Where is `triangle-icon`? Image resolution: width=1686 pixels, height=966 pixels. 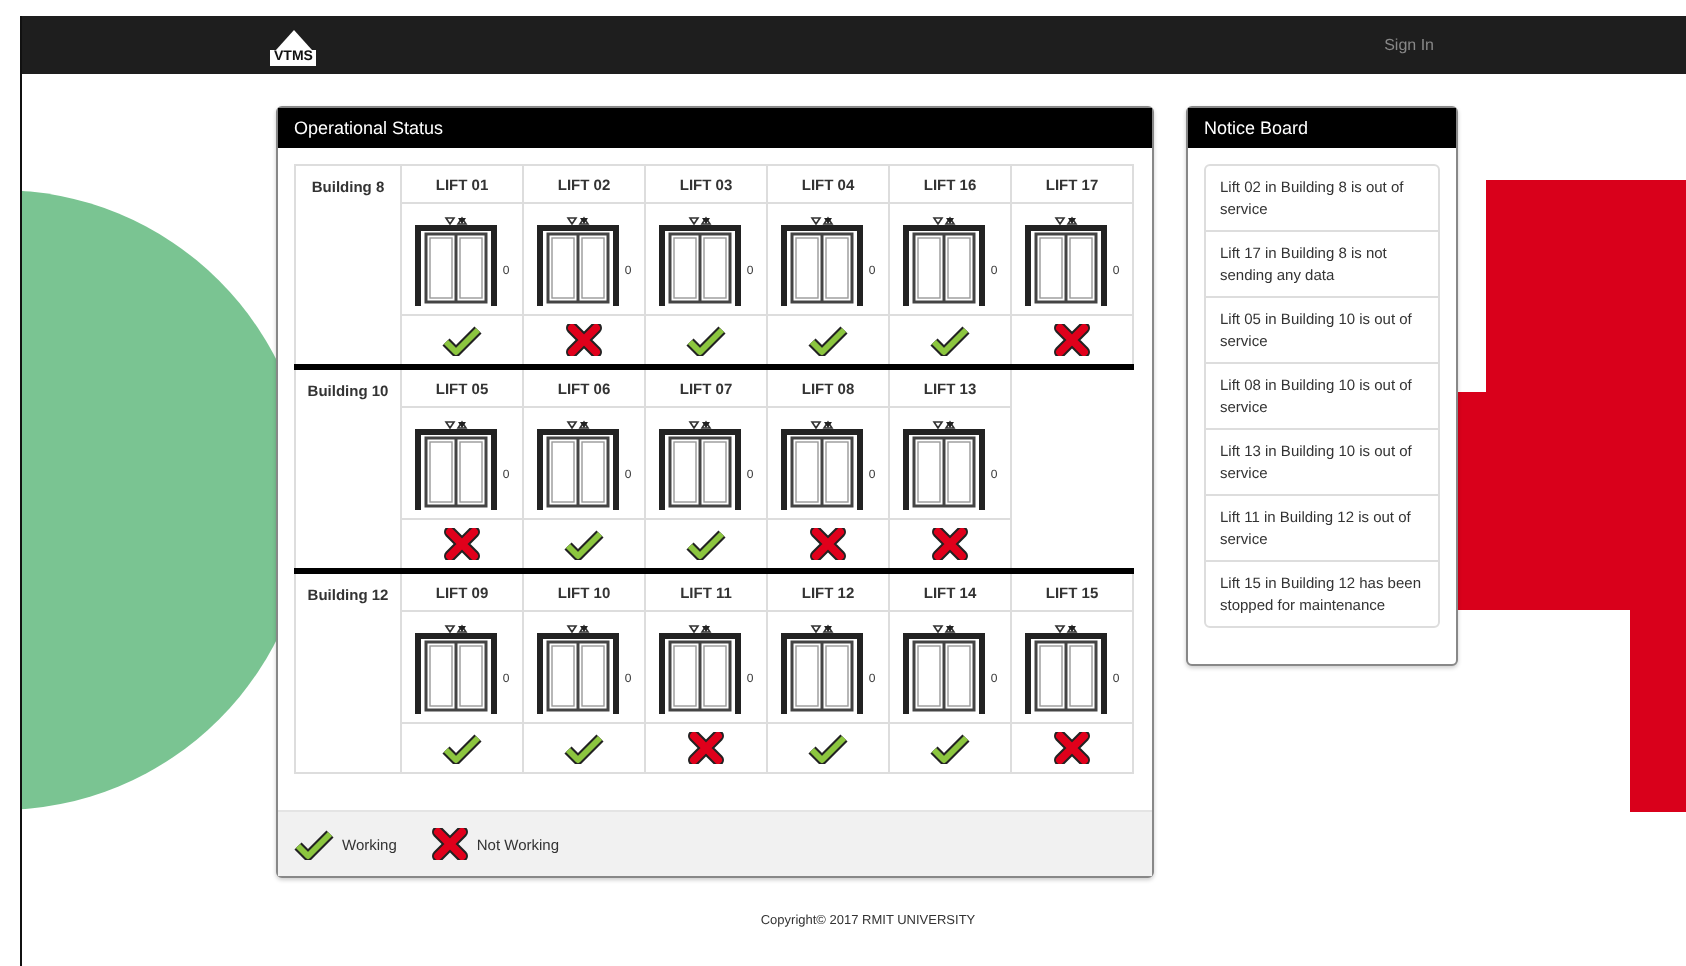
triangle-icon is located at coordinates (293, 39).